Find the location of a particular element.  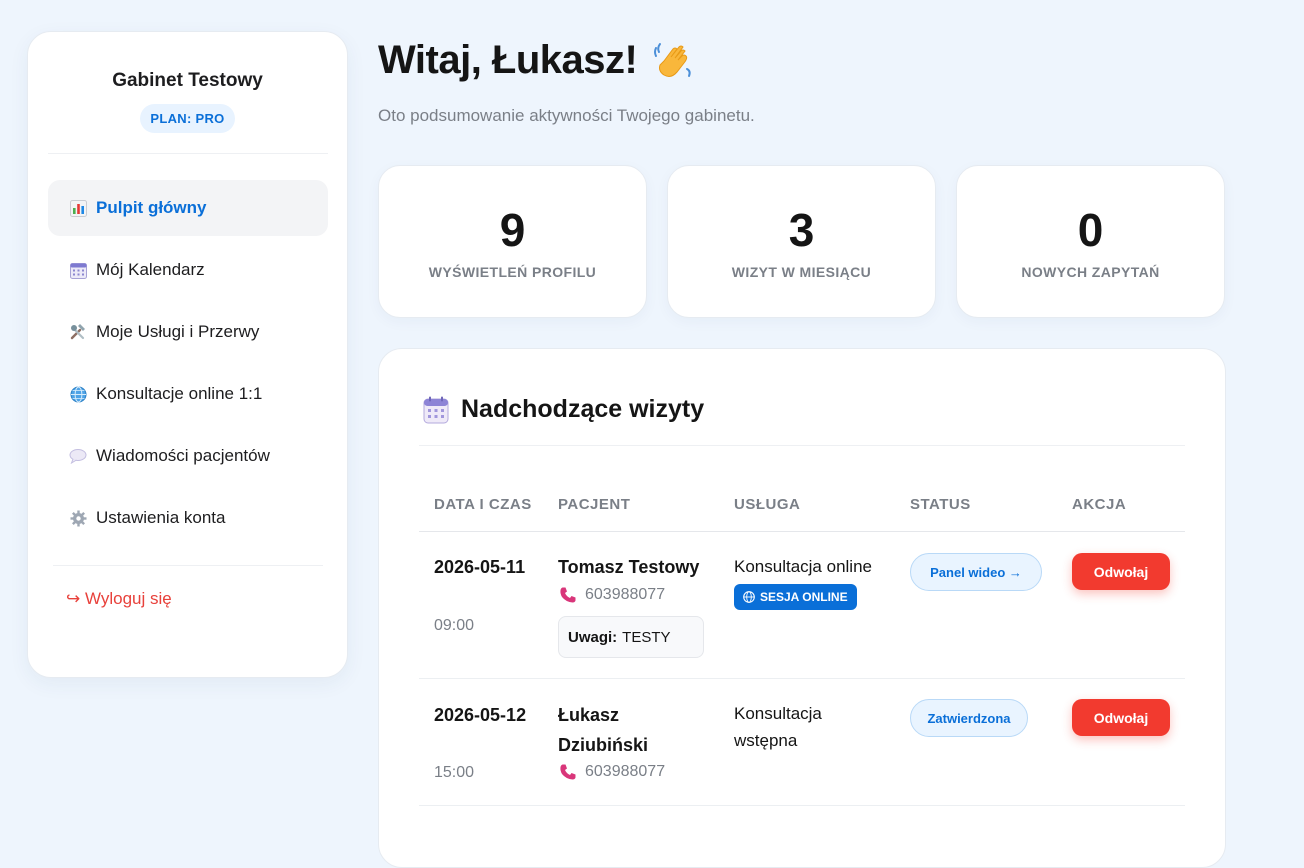

card-title: Nadchodzące wizyty is located at coordinates (563, 409).